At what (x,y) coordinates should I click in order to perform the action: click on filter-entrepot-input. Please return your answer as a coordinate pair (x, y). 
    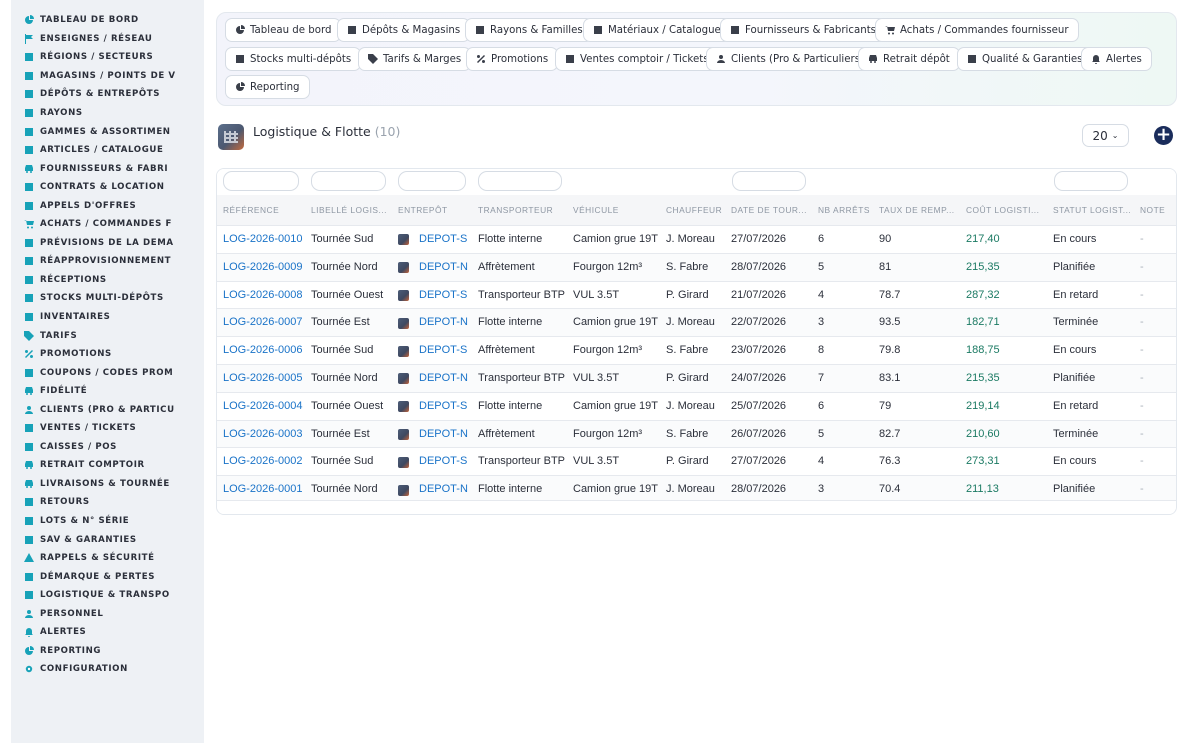
    Looking at the image, I should click on (432, 181).